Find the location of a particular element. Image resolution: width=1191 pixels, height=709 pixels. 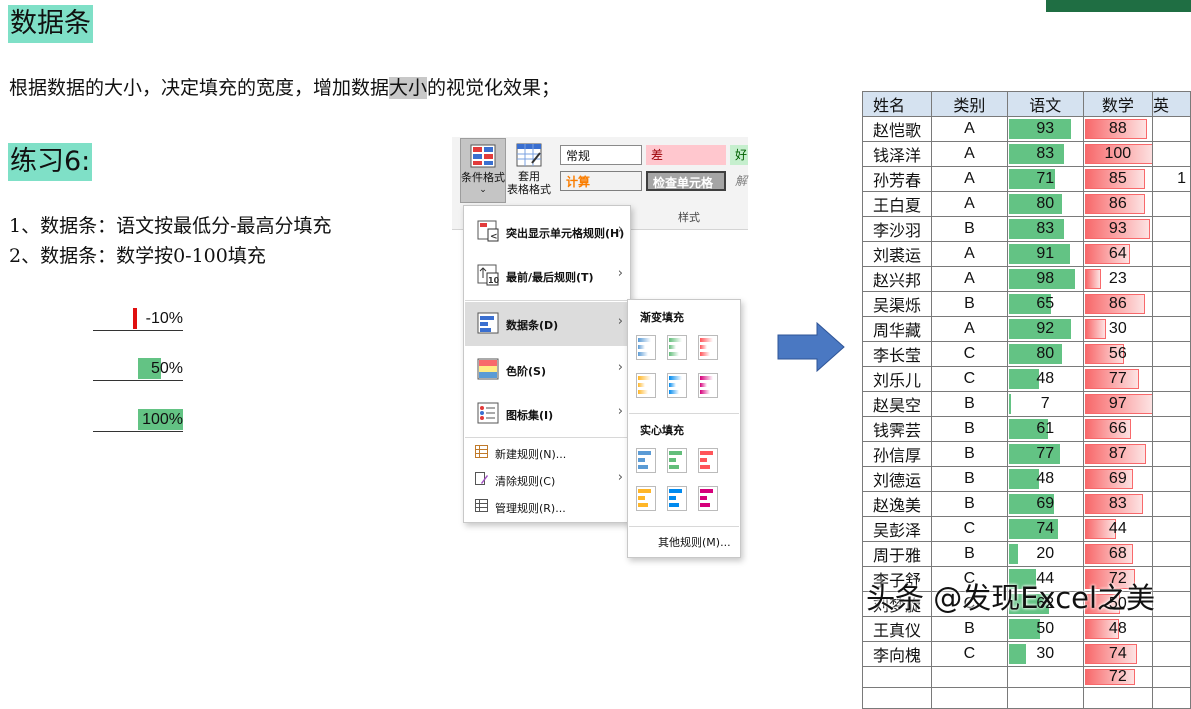

cell-name: 吴渠烁 is located at coordinates (897, 304).